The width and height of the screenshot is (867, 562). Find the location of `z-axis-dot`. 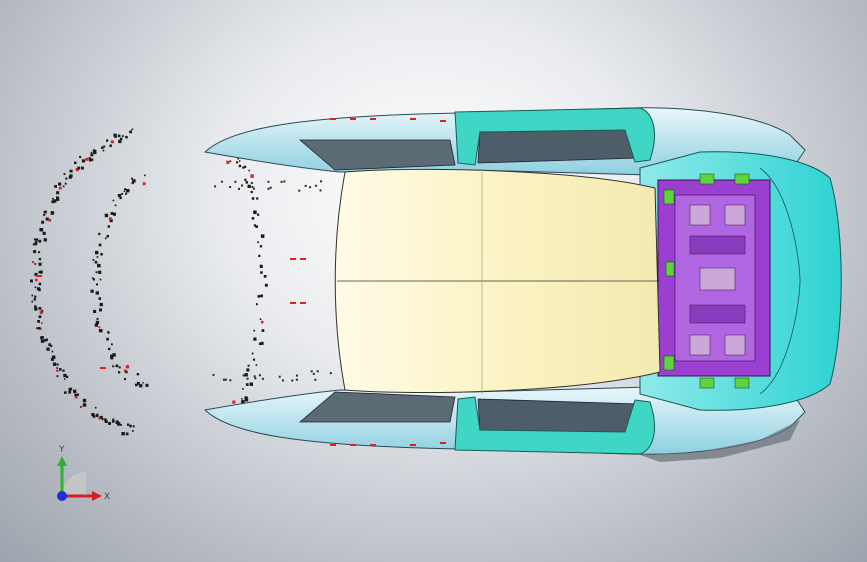

z-axis-dot is located at coordinates (62, 496).